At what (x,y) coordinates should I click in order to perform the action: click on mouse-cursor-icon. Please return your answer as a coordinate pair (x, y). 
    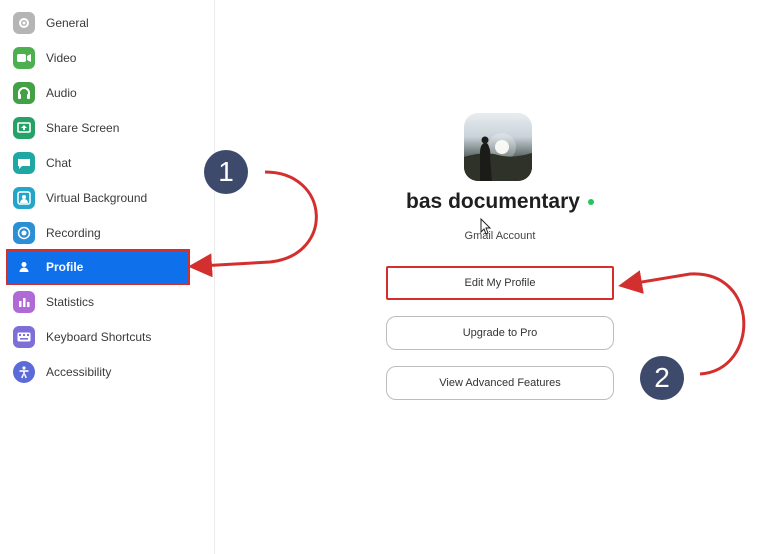
    Looking at the image, I should click on (486, 226).